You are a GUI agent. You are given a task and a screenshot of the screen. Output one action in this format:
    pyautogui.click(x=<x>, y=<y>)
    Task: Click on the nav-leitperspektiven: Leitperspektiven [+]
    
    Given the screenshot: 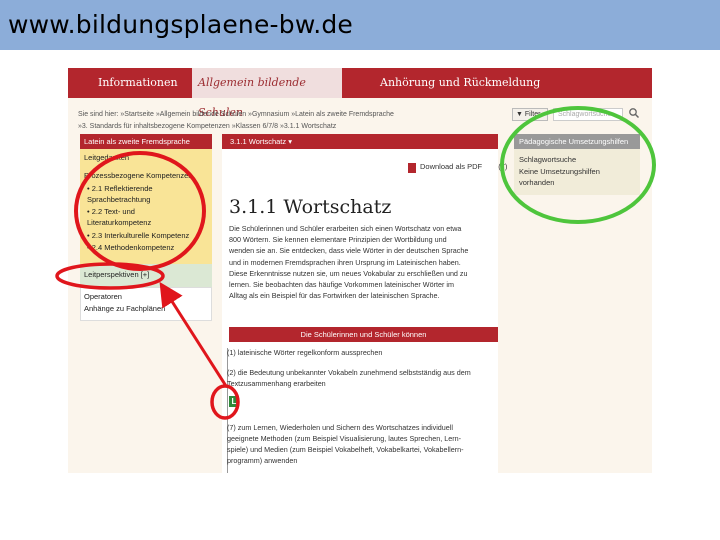 What is the action you would take?
    pyautogui.click(x=116, y=274)
    